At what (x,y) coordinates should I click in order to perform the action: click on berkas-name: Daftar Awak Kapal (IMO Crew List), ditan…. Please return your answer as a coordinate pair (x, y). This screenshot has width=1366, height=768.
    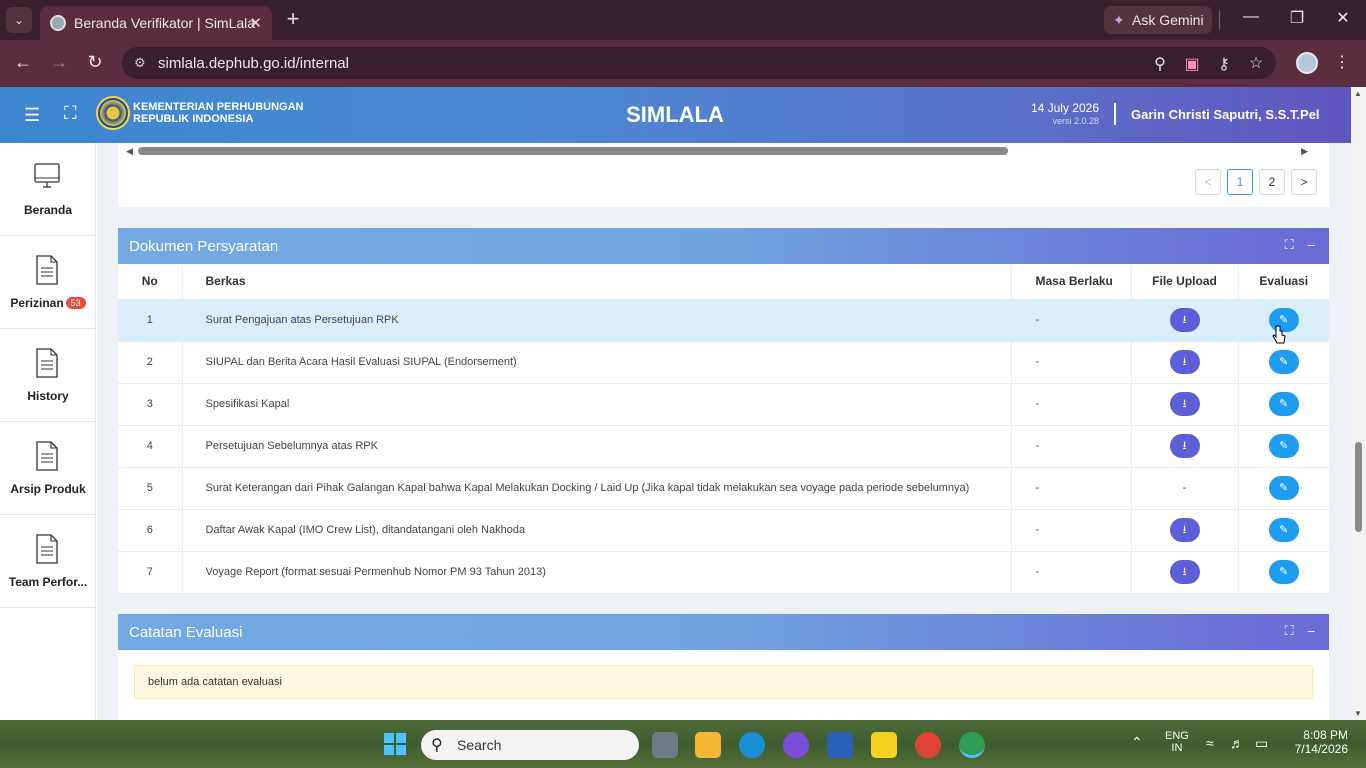
    Looking at the image, I should click on (597, 530).